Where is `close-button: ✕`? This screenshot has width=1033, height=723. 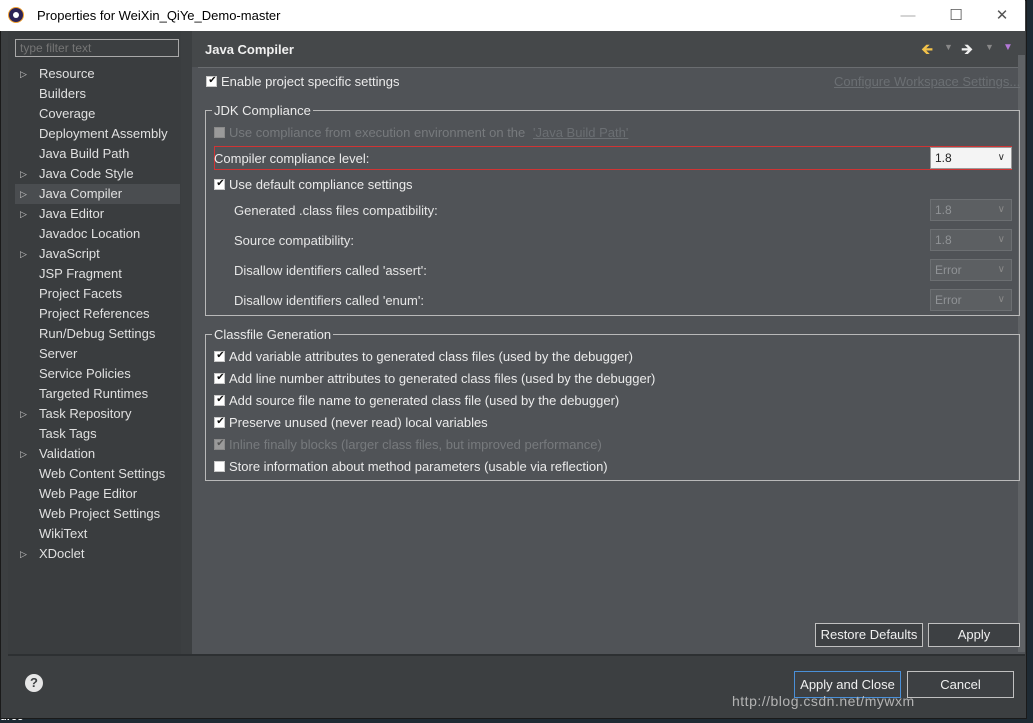 close-button: ✕ is located at coordinates (1002, 15).